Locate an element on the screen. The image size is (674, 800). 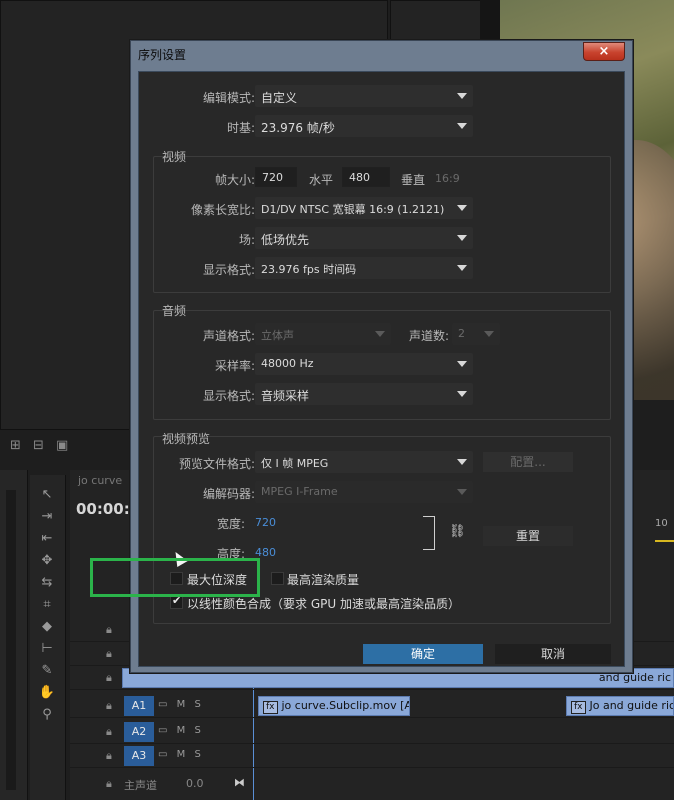
video-preview-section-title: 视频预览 is located at coordinates (186, 439).